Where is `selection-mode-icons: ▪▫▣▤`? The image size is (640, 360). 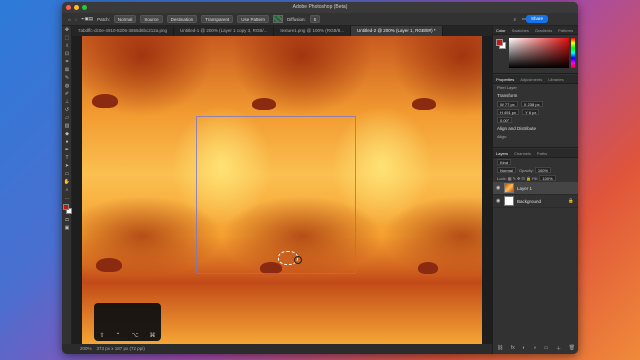 selection-mode-icons: ▪▫▣▤ is located at coordinates (87, 19).